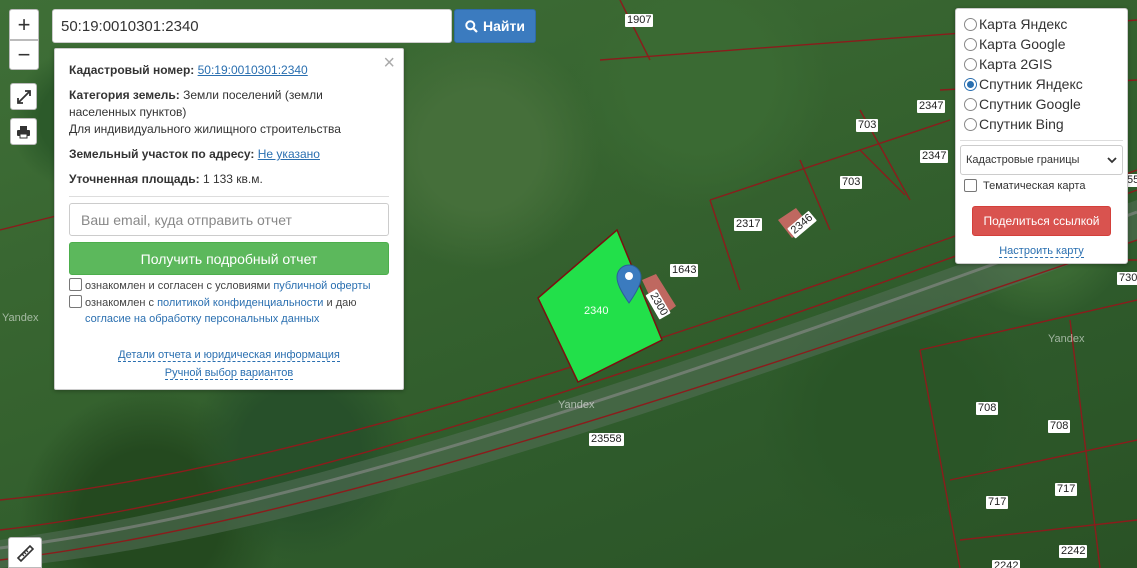 This screenshot has width=1137, height=568. Describe the element at coordinates (128, 112) in the screenshot. I see `land-category-value-2: населенных пунктов)` at that location.